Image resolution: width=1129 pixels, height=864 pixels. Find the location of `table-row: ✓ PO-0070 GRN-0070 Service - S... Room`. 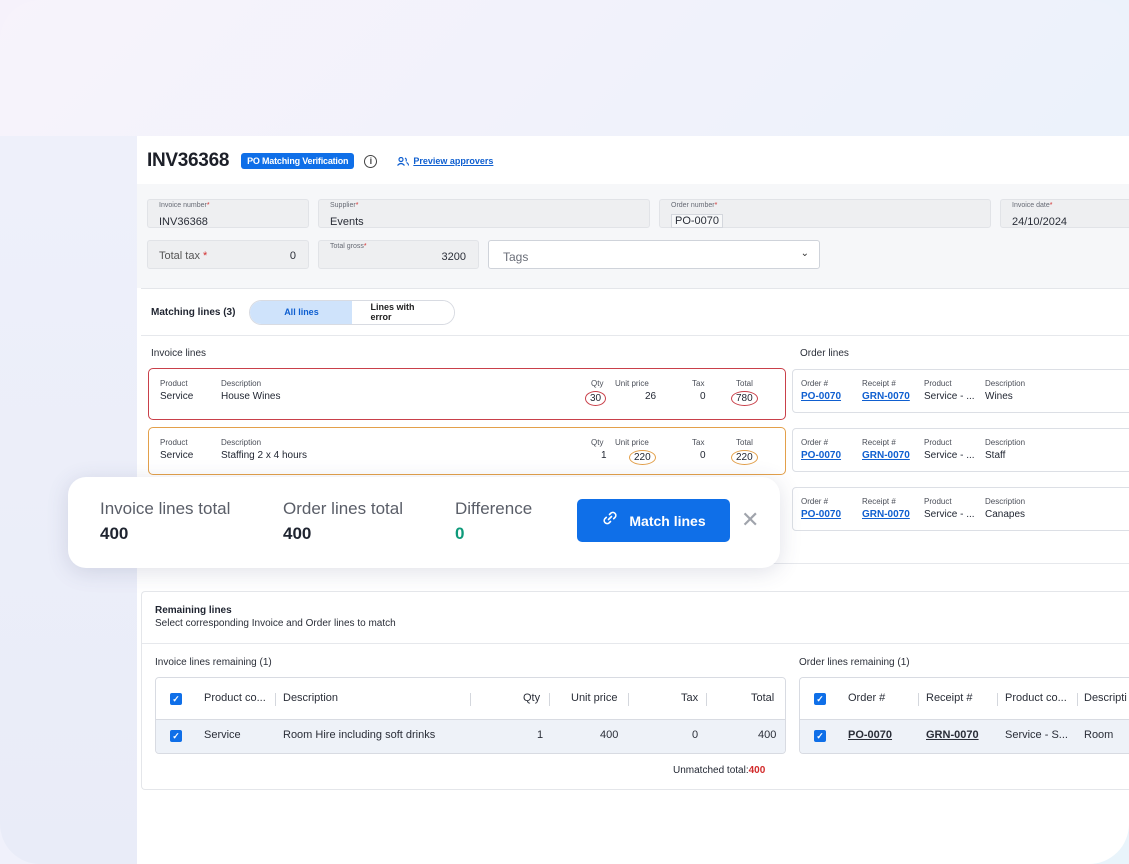

table-row: ✓ PO-0070 GRN-0070 Service - S... Room is located at coordinates (964, 736).